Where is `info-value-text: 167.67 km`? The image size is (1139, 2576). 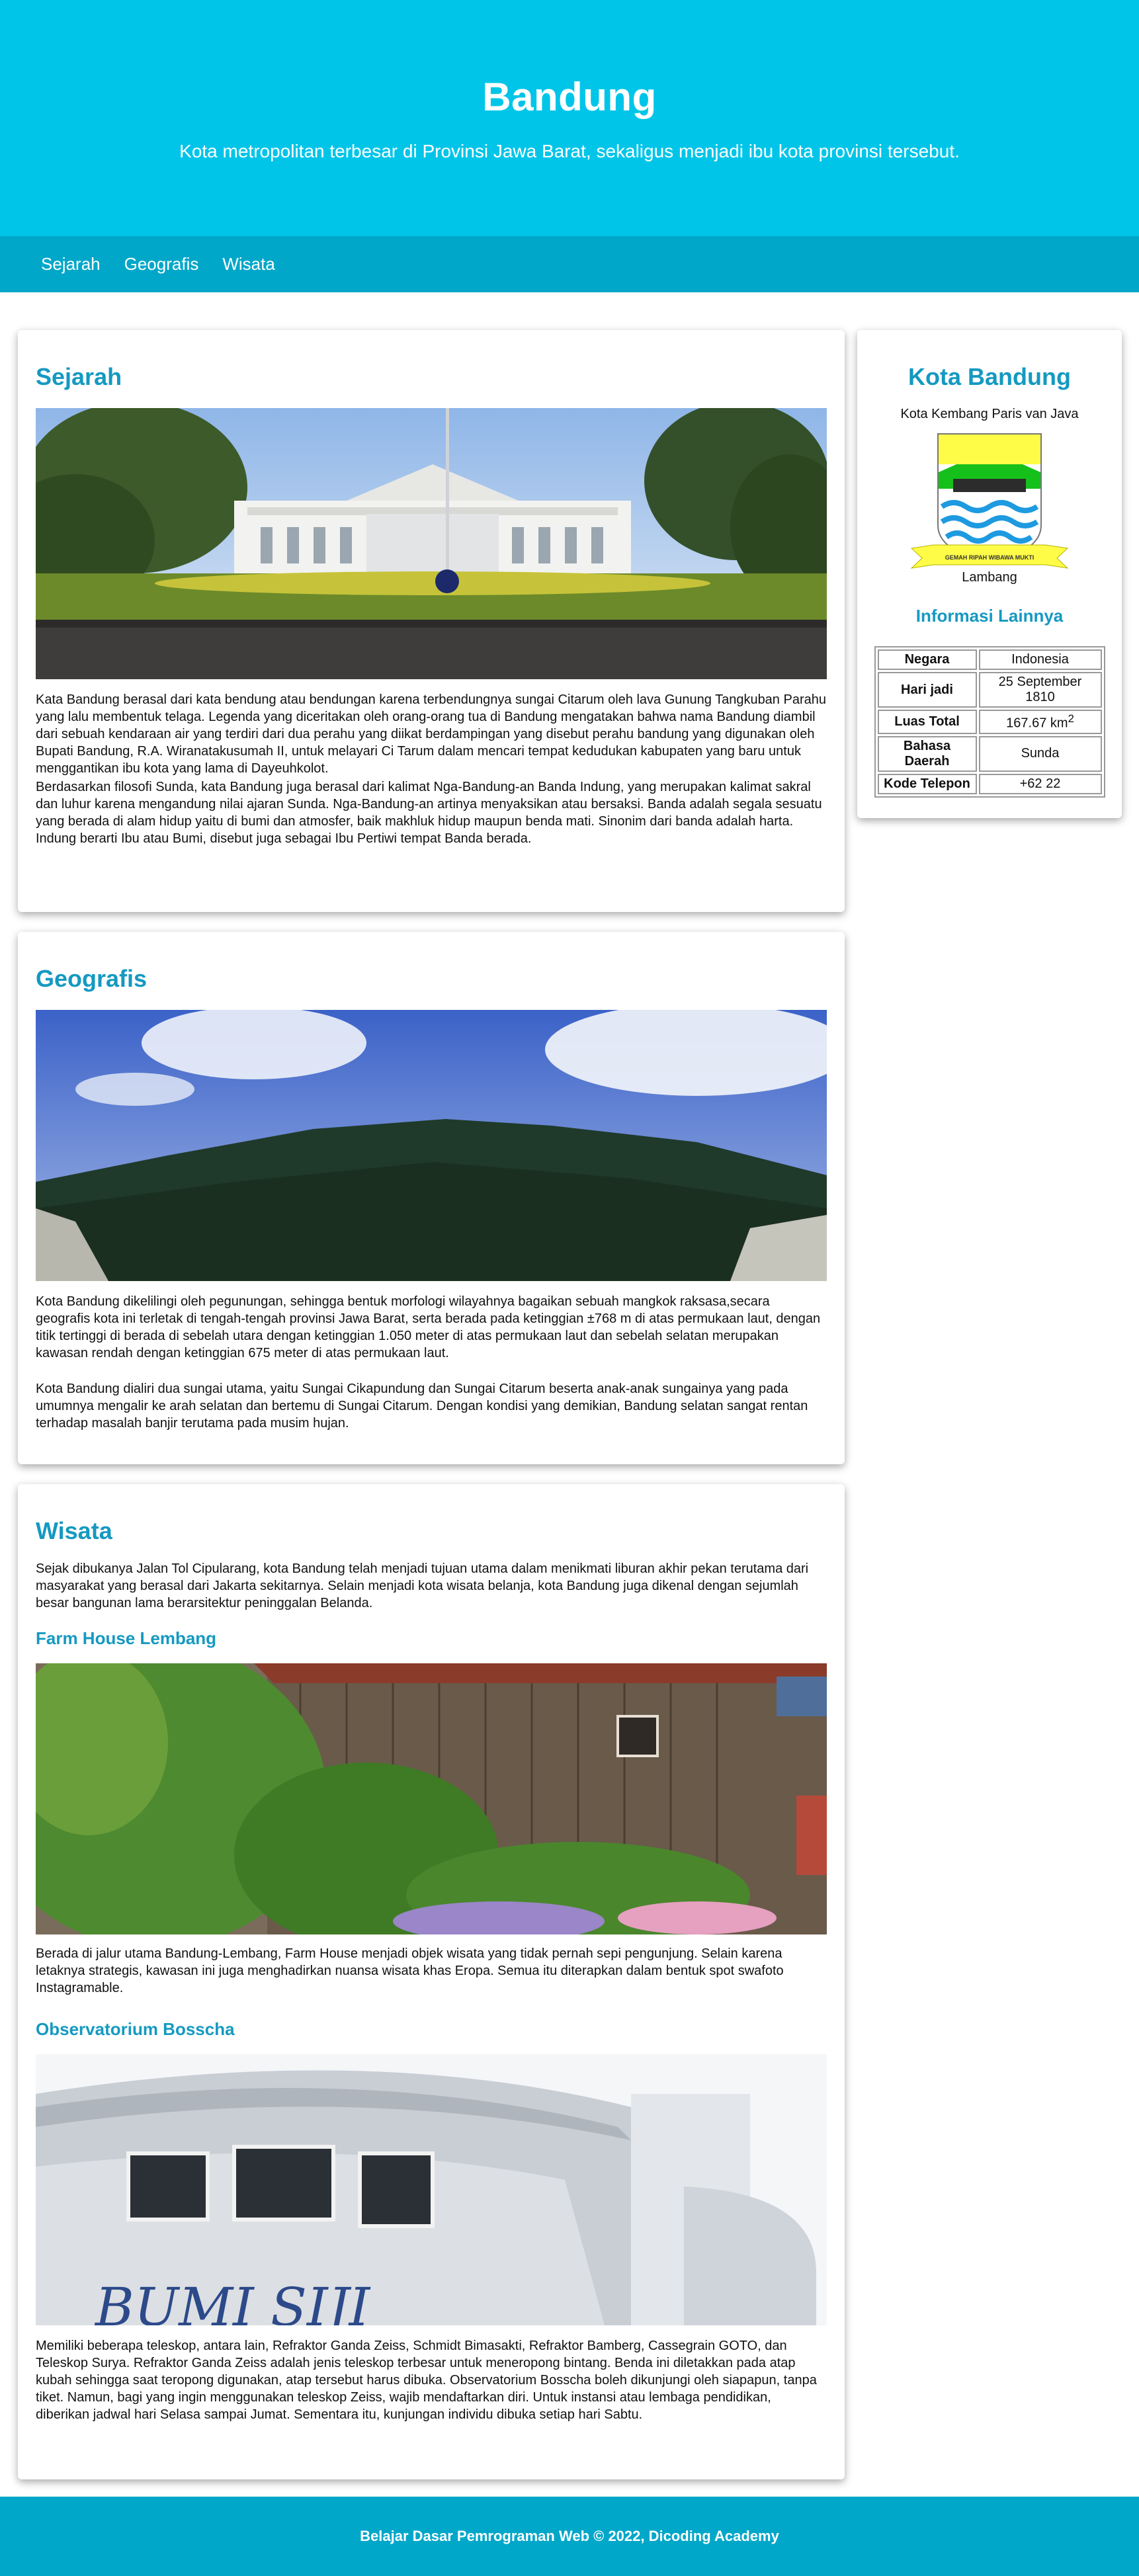
info-value-text: 167.67 km is located at coordinates (1037, 724).